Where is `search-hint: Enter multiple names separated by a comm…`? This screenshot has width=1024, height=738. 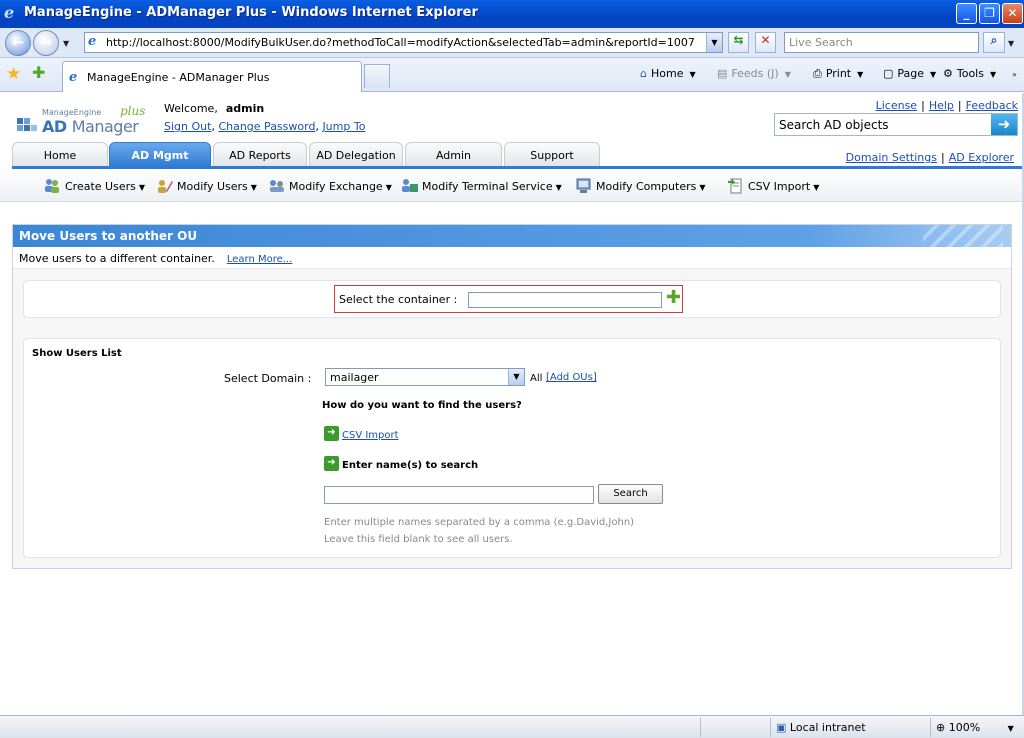 search-hint: Enter multiple names separated by a comm… is located at coordinates (479, 531).